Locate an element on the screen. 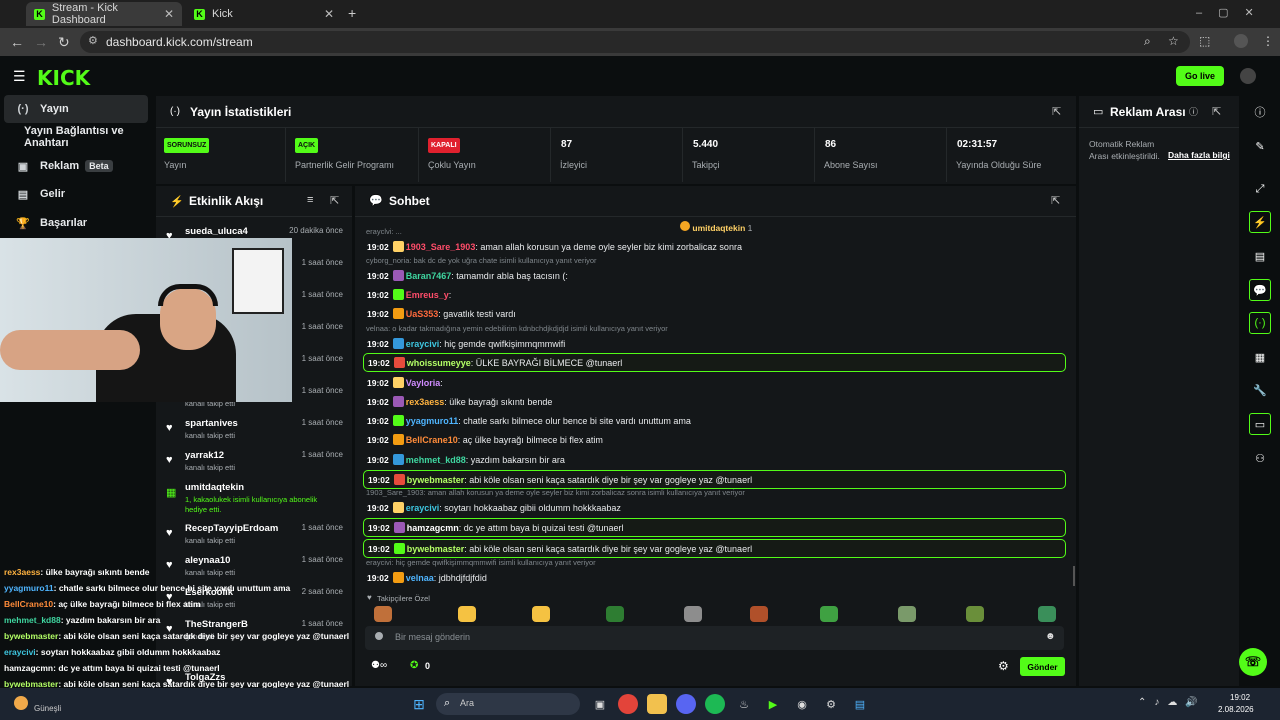  message-username: whoissumeyye is located at coordinates (439, 363).